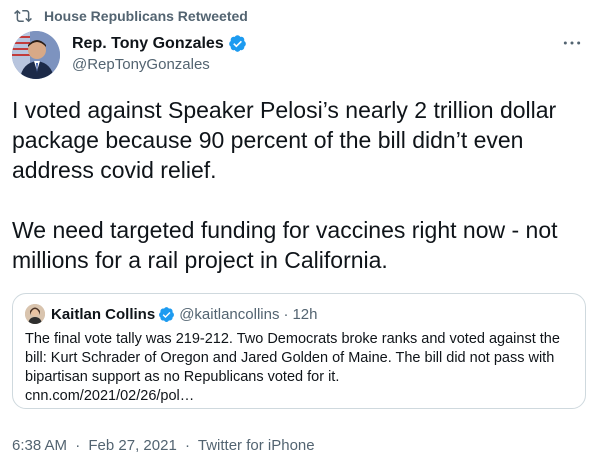 Image resolution: width=600 pixels, height=462 pixels. Describe the element at coordinates (300, 56) in the screenshot. I see `tweet-header: Rep. Tony Gonzales @RepTonyGonzales` at that location.